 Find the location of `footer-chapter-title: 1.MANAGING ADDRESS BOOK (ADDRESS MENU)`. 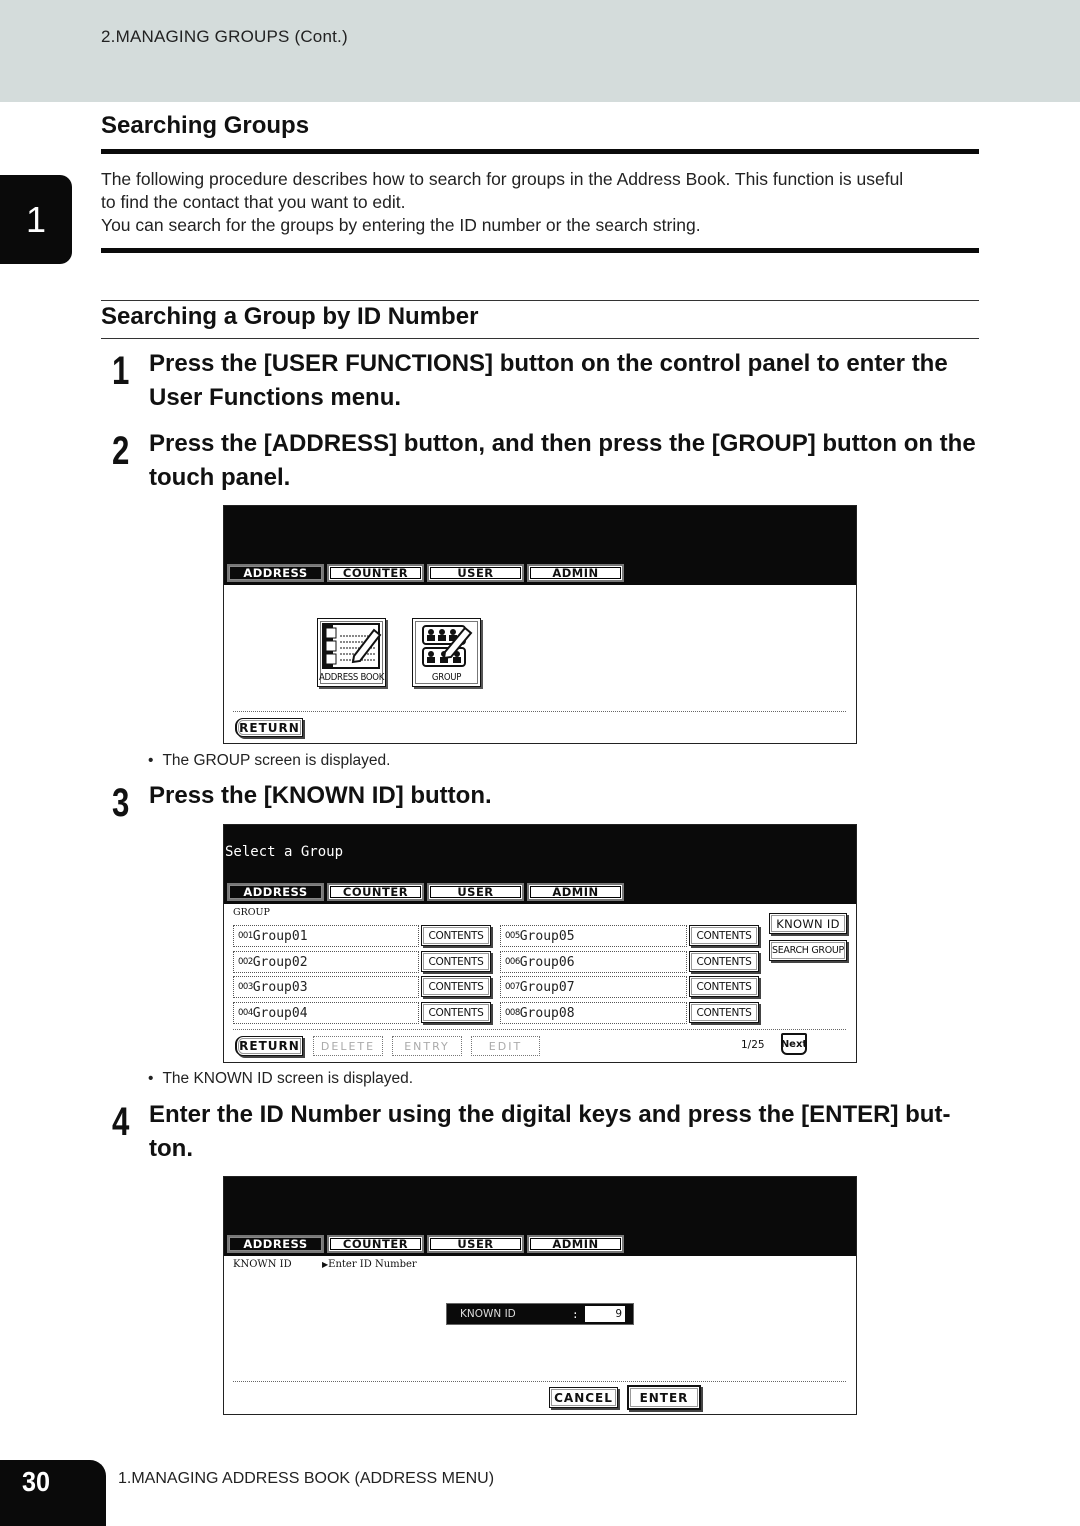

footer-chapter-title: 1.MANAGING ADDRESS BOOK (ADDRESS MENU) is located at coordinates (306, 1478).